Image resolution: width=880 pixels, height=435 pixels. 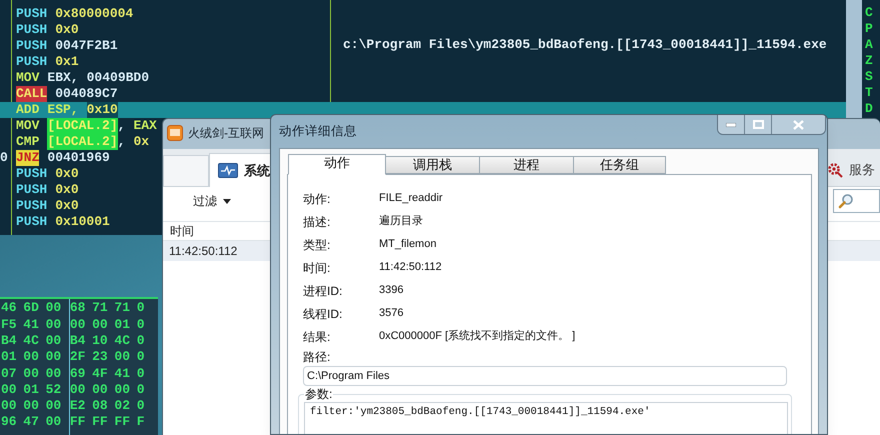 I want to click on field-value: 0xC000000F [系统找不到指定的文件。 ], so click(x=477, y=336).